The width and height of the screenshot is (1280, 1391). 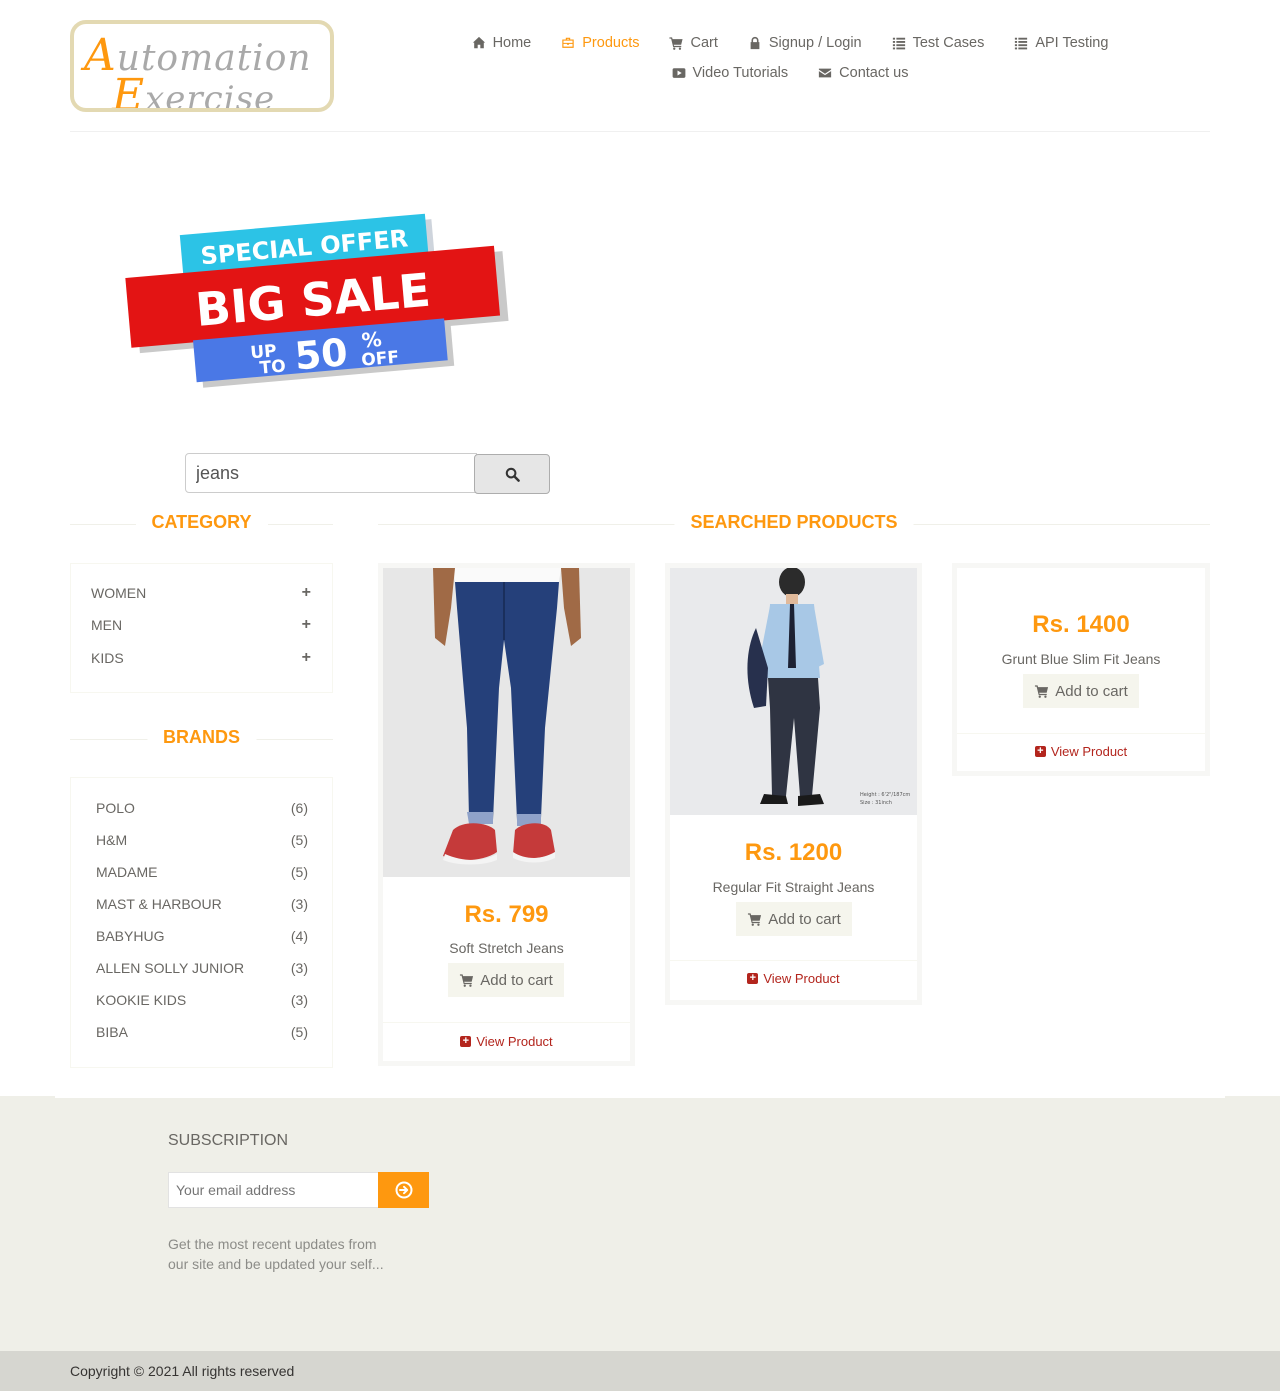 What do you see at coordinates (107, 625) in the screenshot?
I see `category-label: MEN` at bounding box center [107, 625].